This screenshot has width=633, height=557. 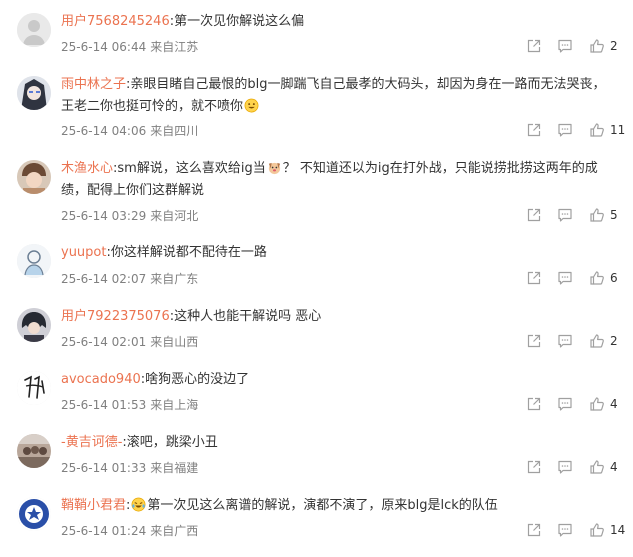 What do you see at coordinates (338, 253) in the screenshot?
I see `comment-text: yuupot:你这样解说都不配待在一路` at bounding box center [338, 253].